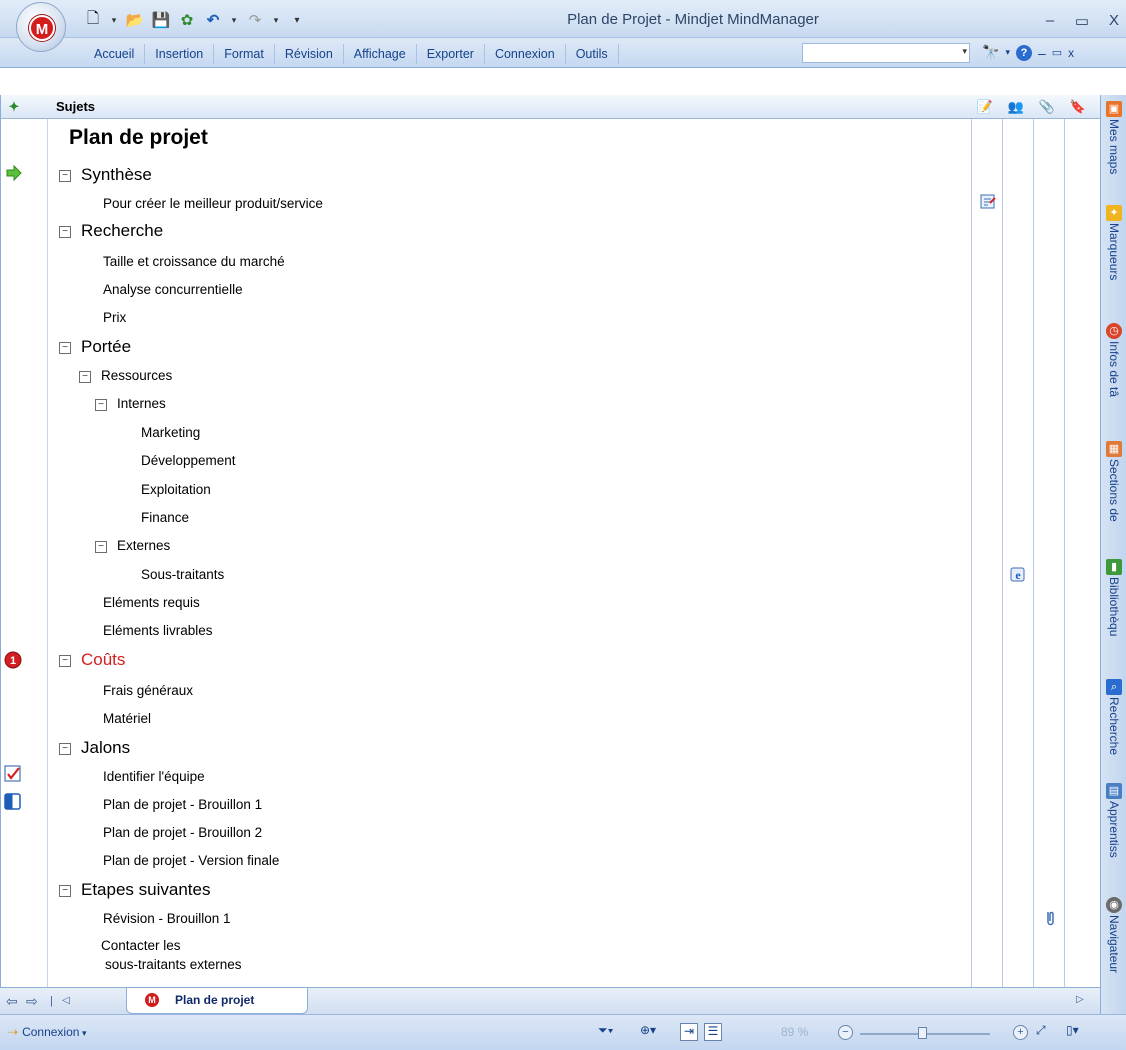  I want to click on task-complete-icon, so click(13, 774).